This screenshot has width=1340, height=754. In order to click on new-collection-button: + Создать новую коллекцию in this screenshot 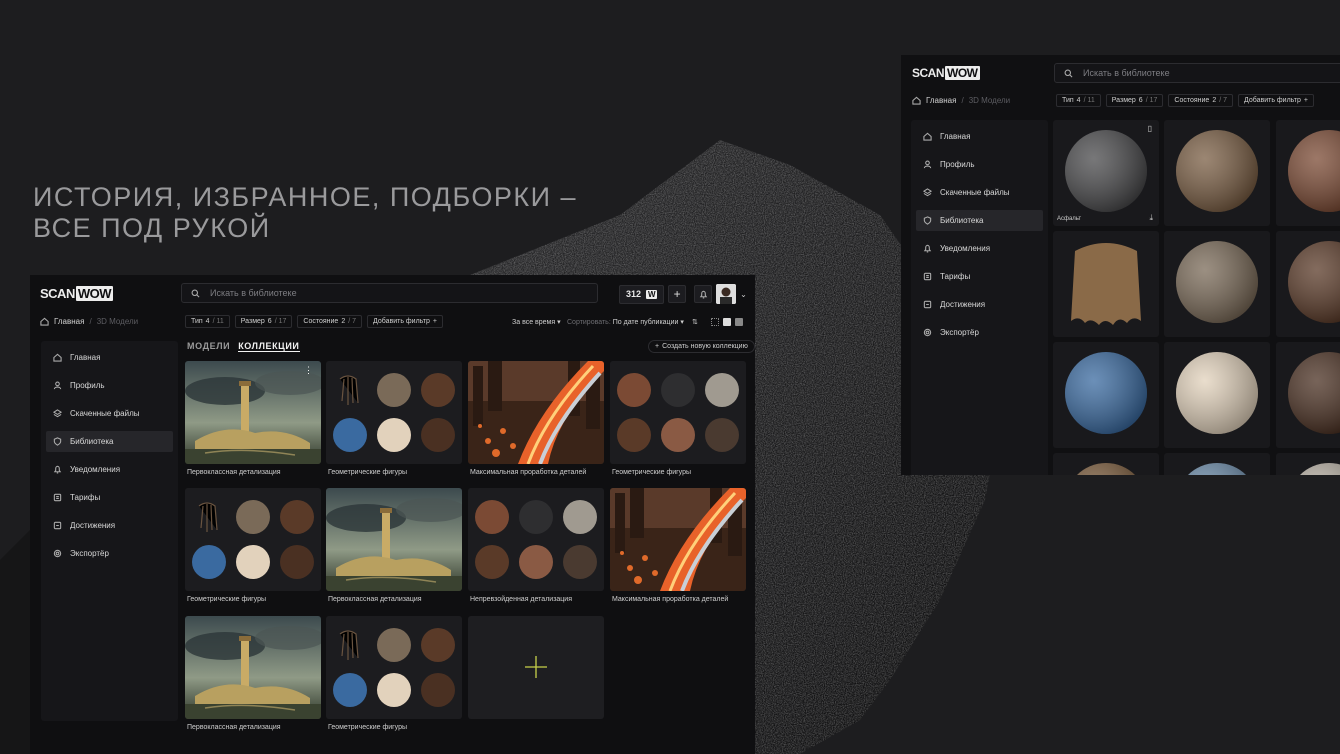, I will do `click(701, 346)`.